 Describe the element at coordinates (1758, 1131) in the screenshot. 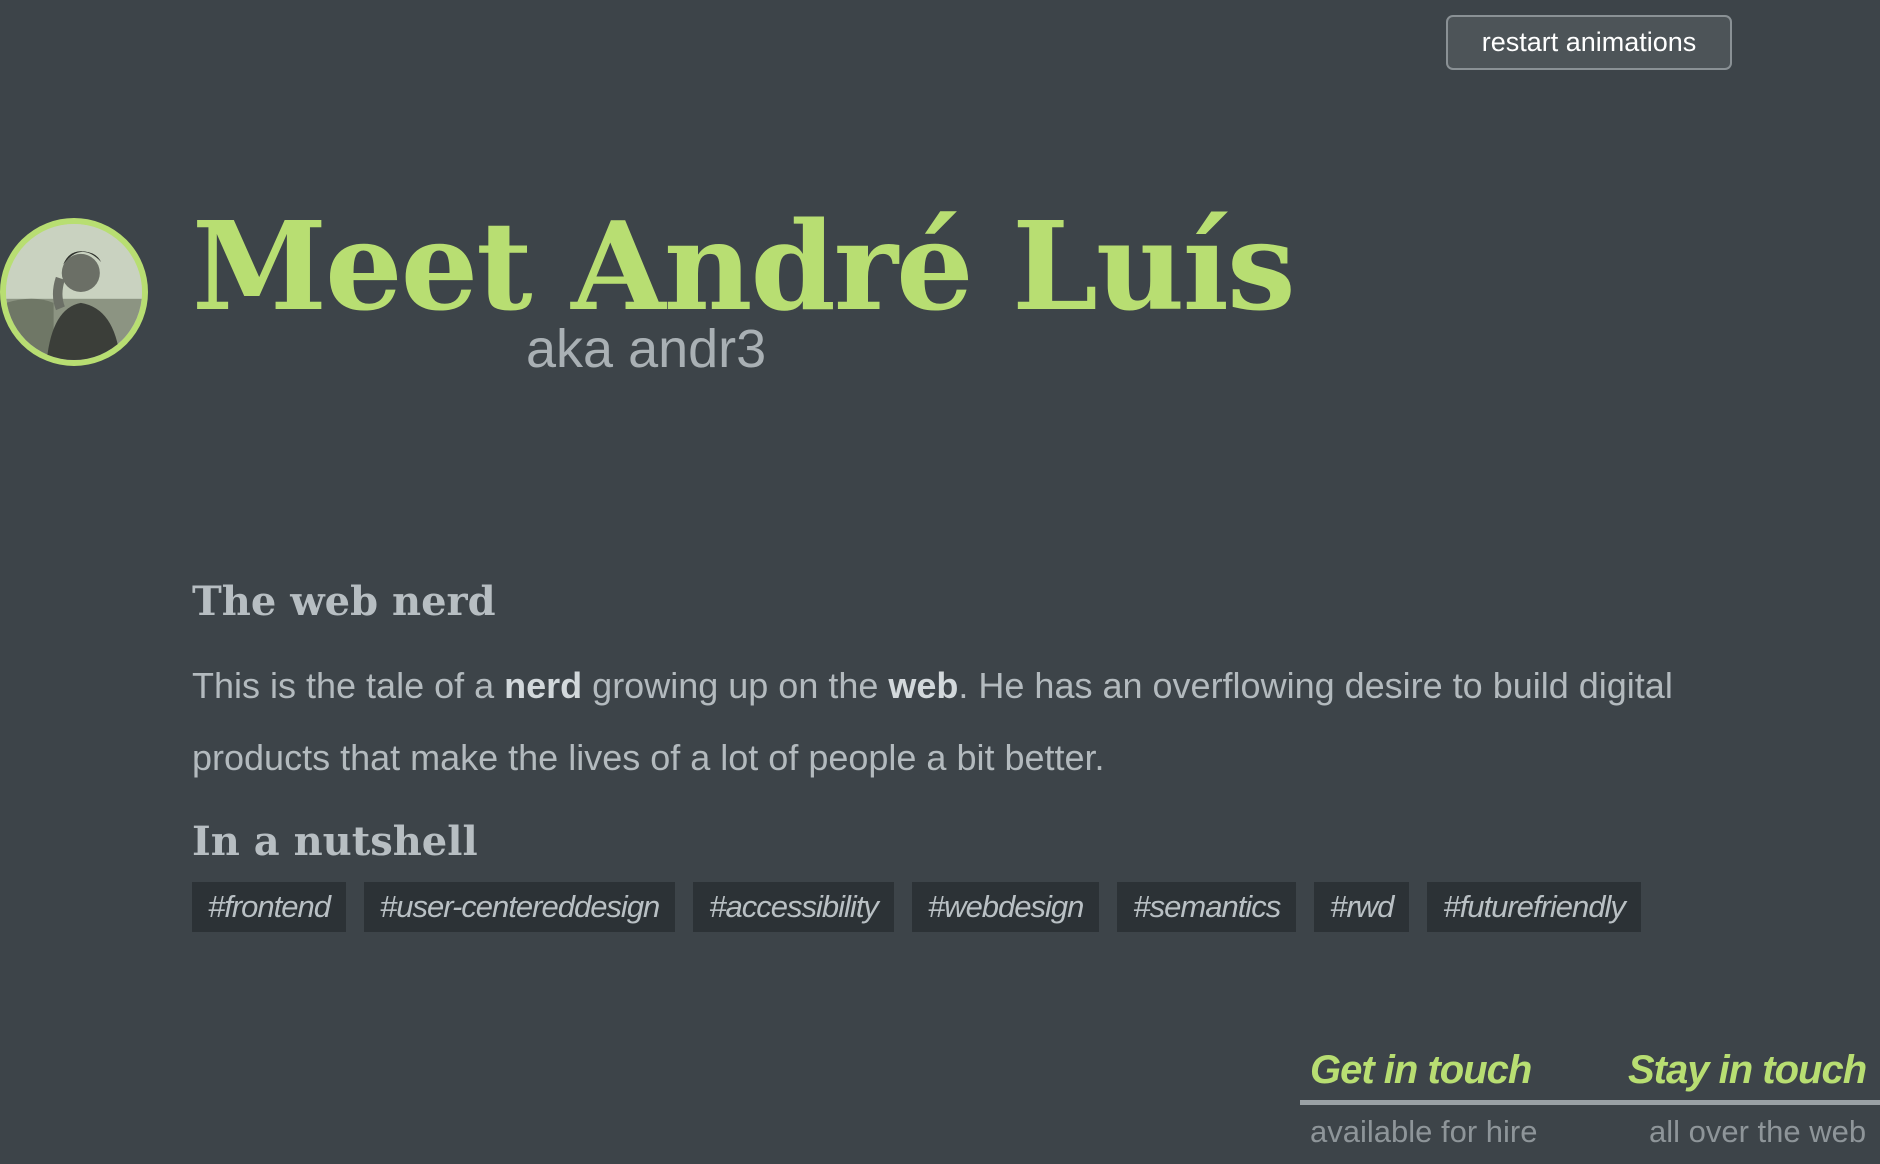

I see `stay-in-touch-subtext: all over the web` at that location.